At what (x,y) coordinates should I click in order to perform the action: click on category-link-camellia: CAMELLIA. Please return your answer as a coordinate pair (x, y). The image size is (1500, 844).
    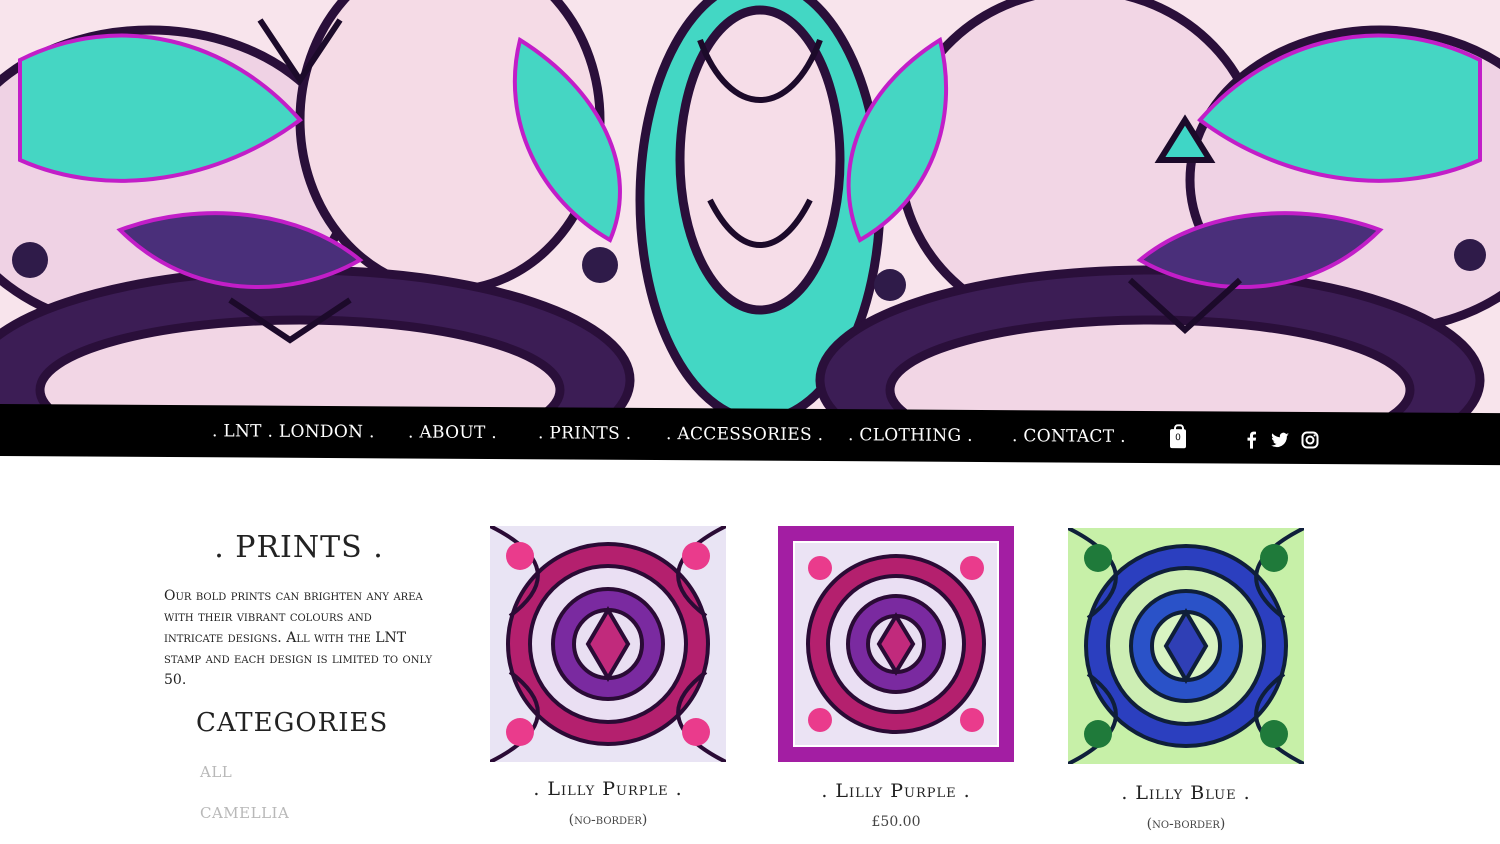
    Looking at the image, I should click on (244, 813).